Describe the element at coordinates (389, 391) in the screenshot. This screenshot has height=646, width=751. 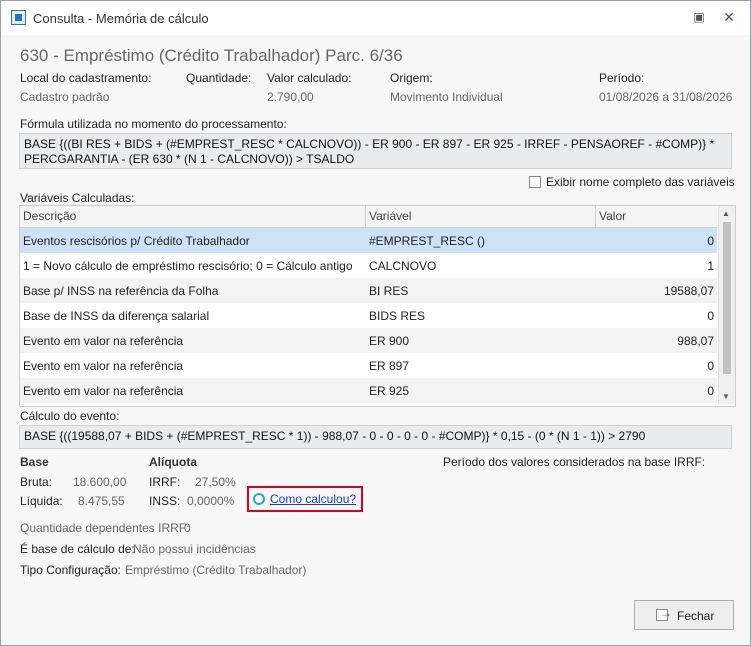
I see `cell-variavel: ER 925` at that location.